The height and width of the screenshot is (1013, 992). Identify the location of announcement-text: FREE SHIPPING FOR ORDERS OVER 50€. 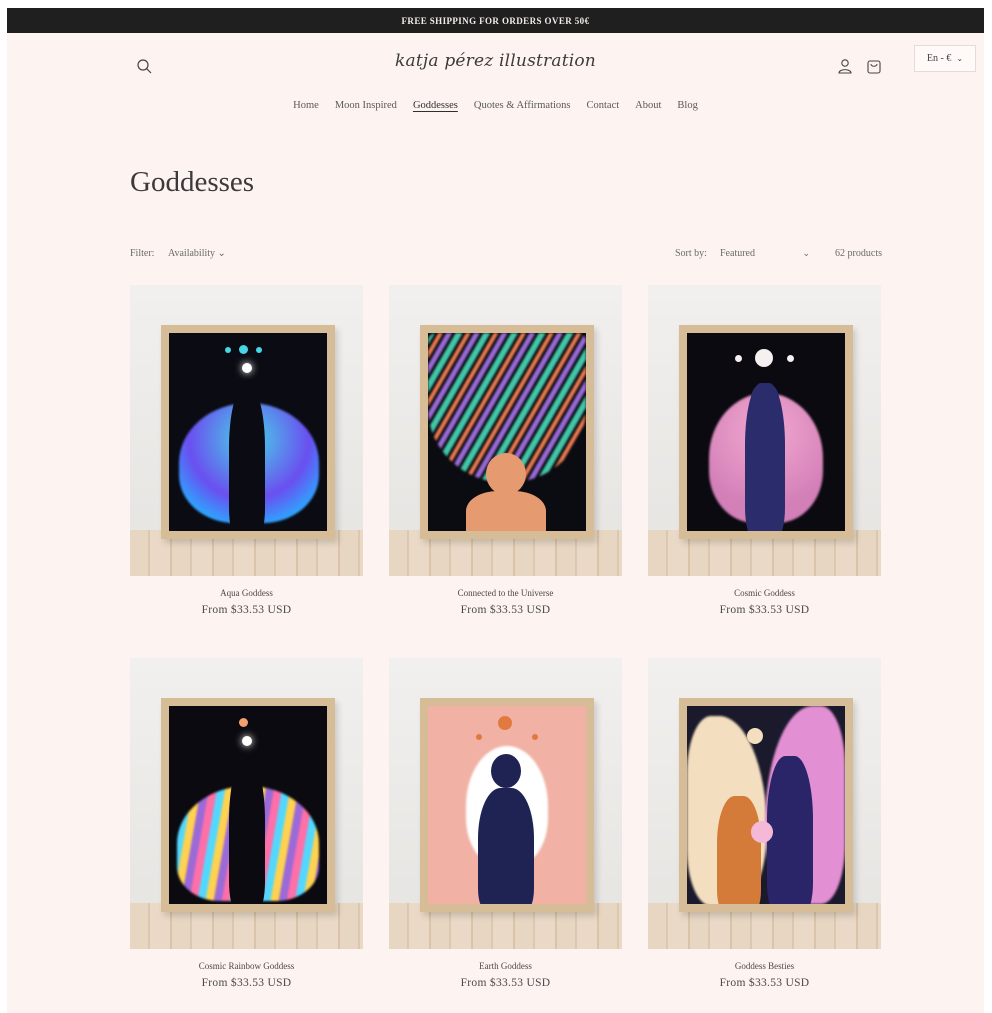
(495, 20).